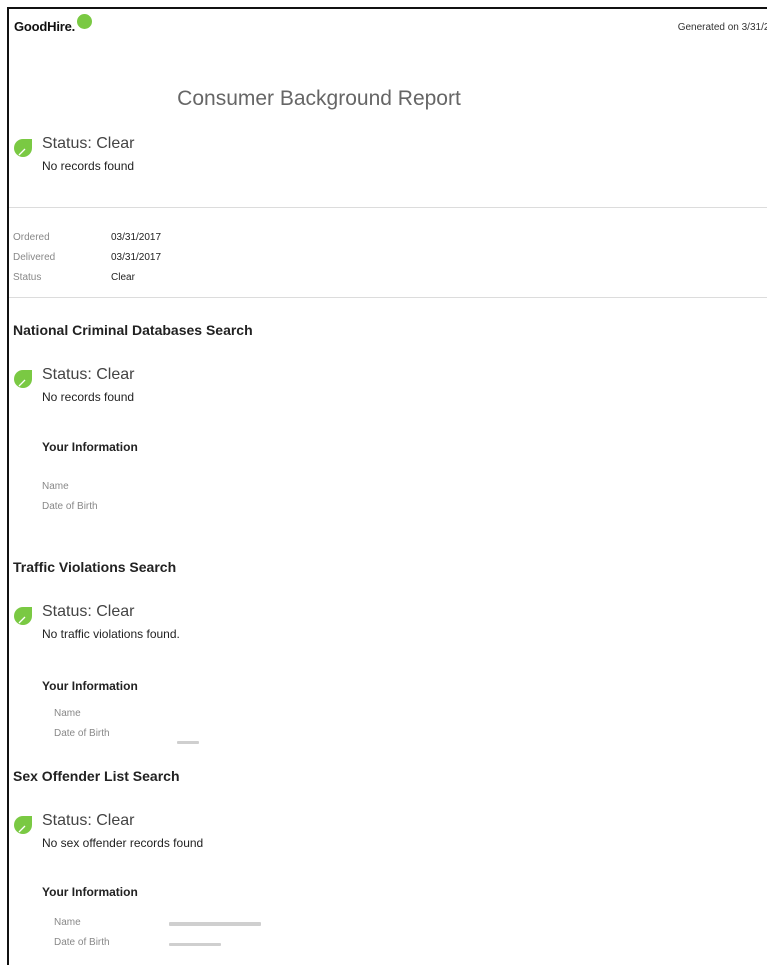  I want to click on status-label: Status, so click(27, 277).